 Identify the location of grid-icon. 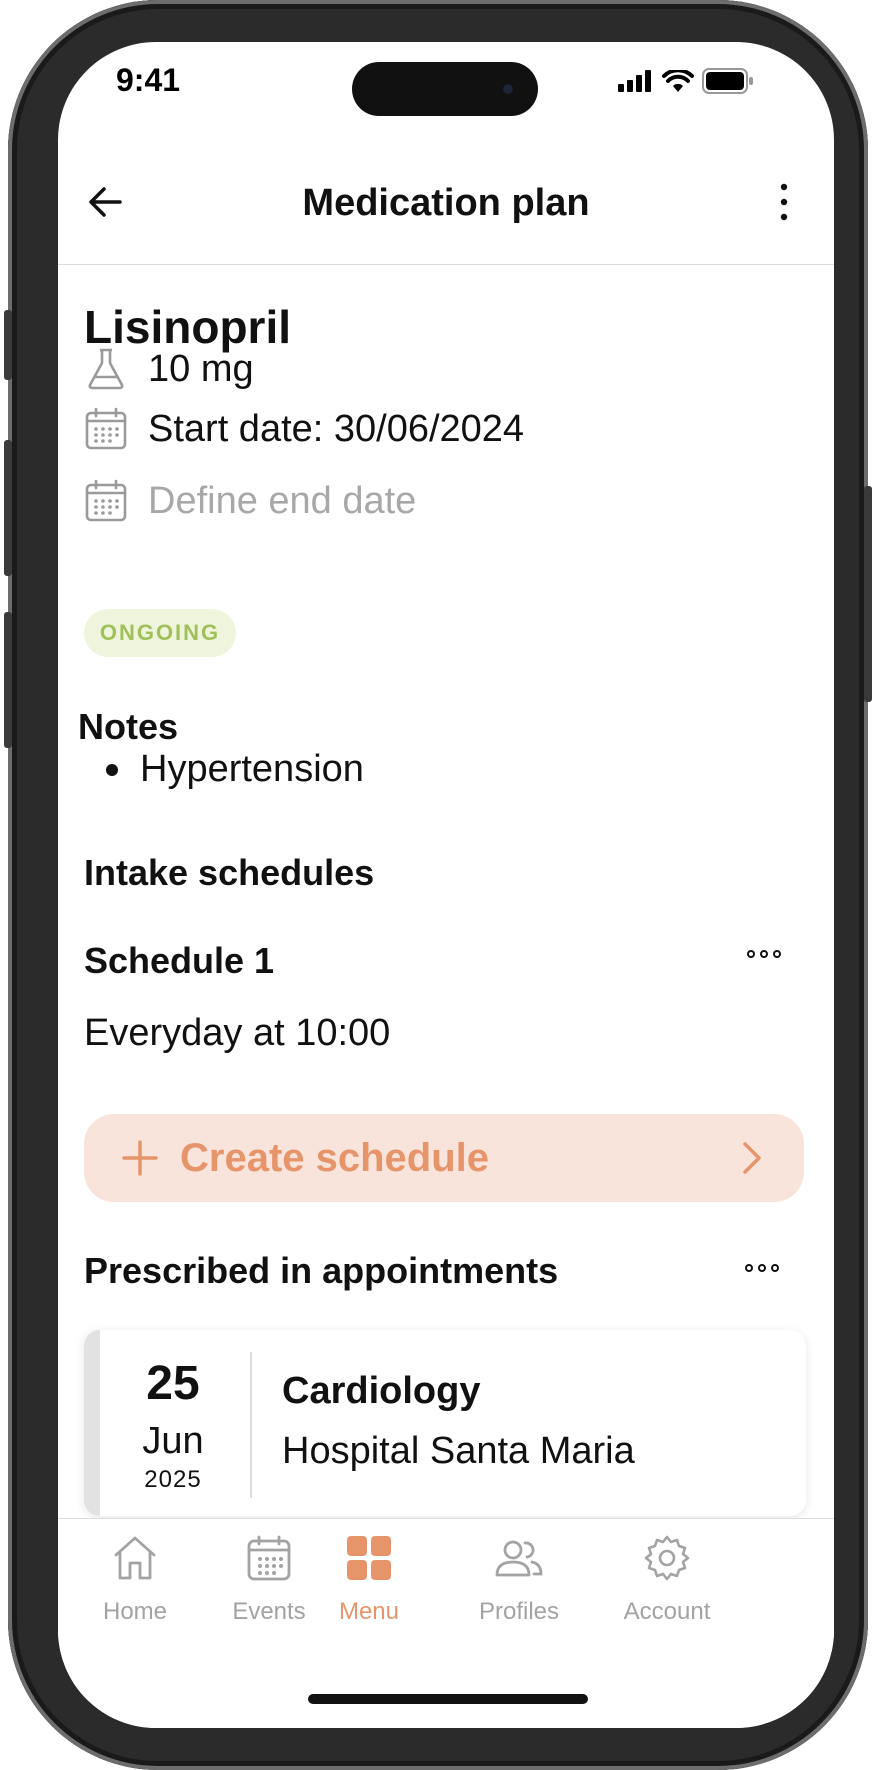
(369, 1558).